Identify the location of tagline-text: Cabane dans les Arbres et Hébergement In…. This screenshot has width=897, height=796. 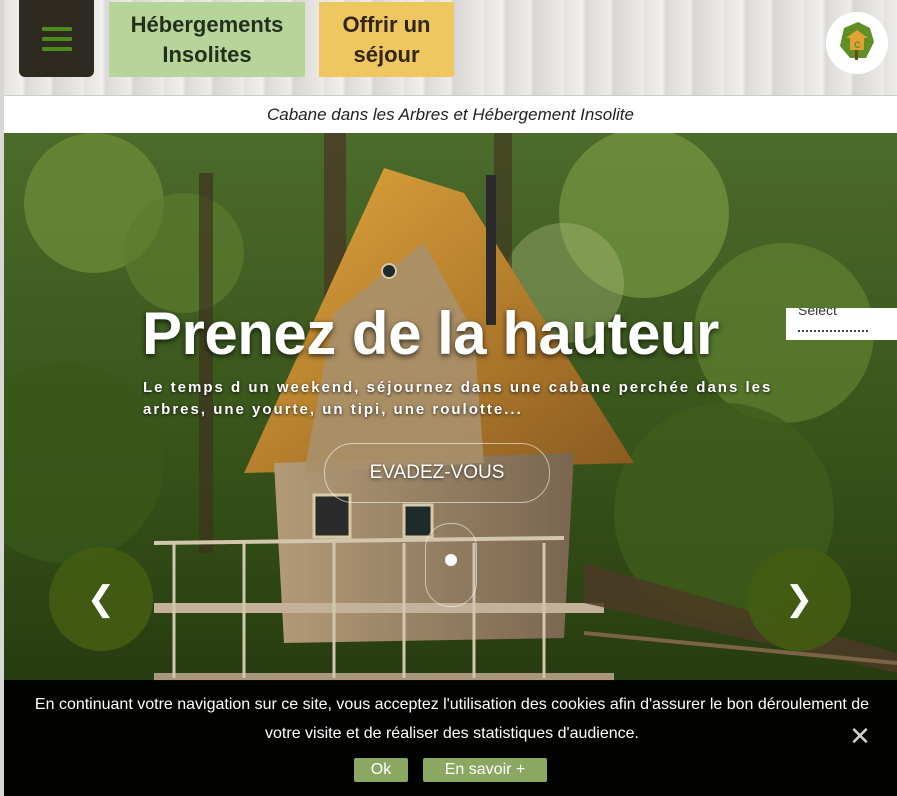
(450, 114).